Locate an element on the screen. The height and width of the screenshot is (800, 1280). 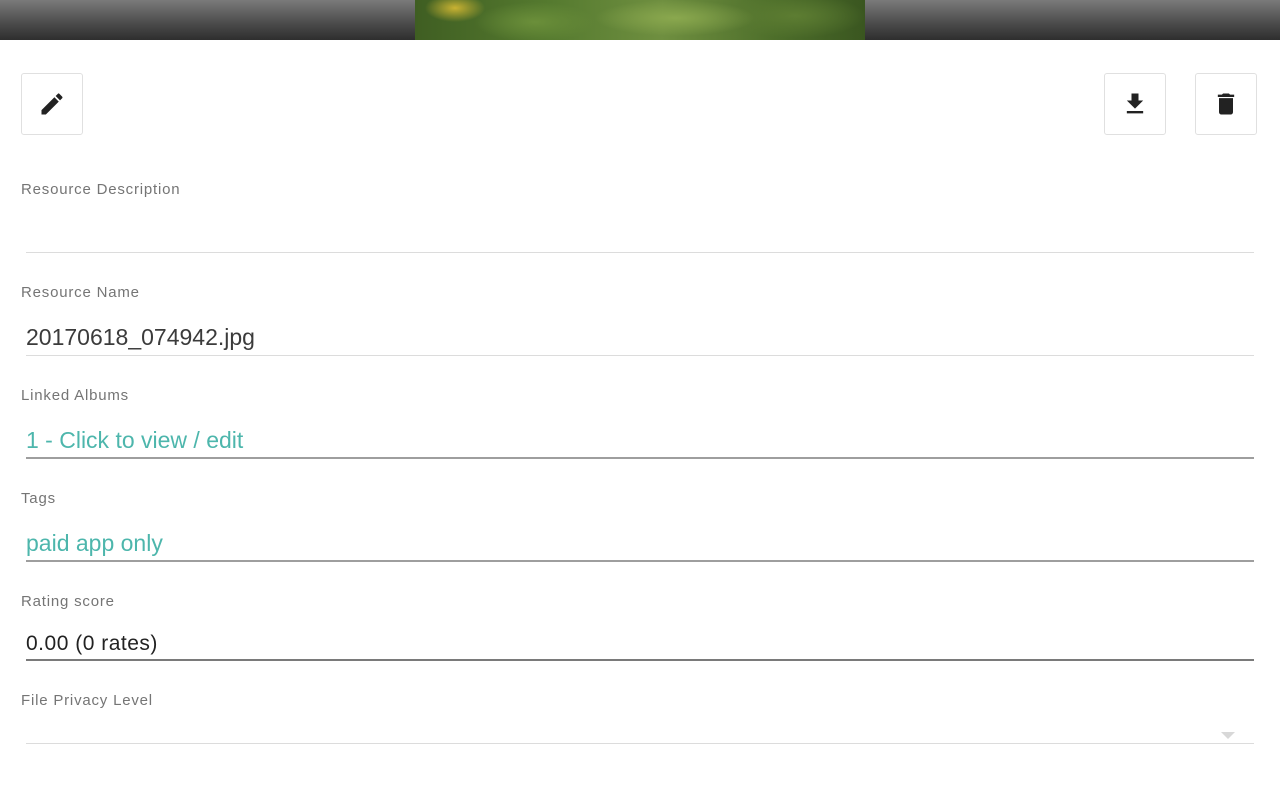
chevron-down-icon is located at coordinates (1228, 735).